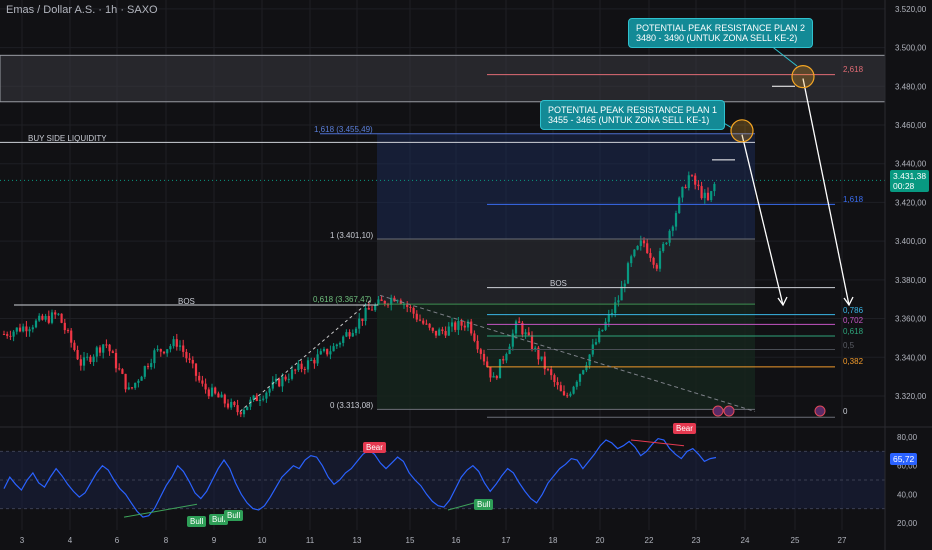 The height and width of the screenshot is (550, 932). I want to click on event-flag-icon, so click(820, 411).